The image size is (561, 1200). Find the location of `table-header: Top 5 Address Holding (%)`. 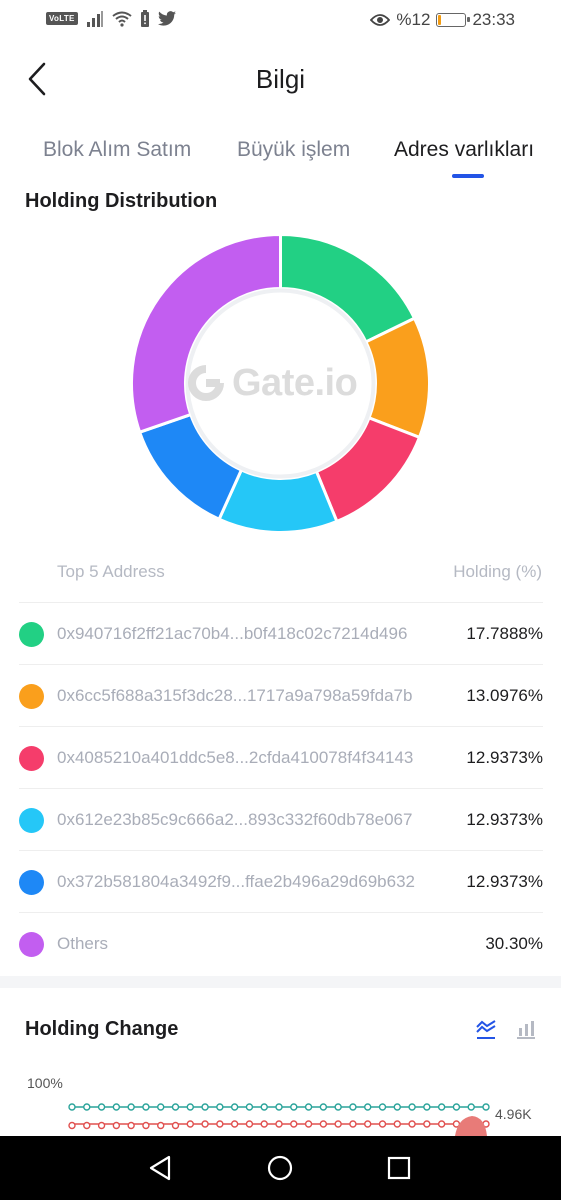

table-header: Top 5 Address Holding (%) is located at coordinates (280, 582).